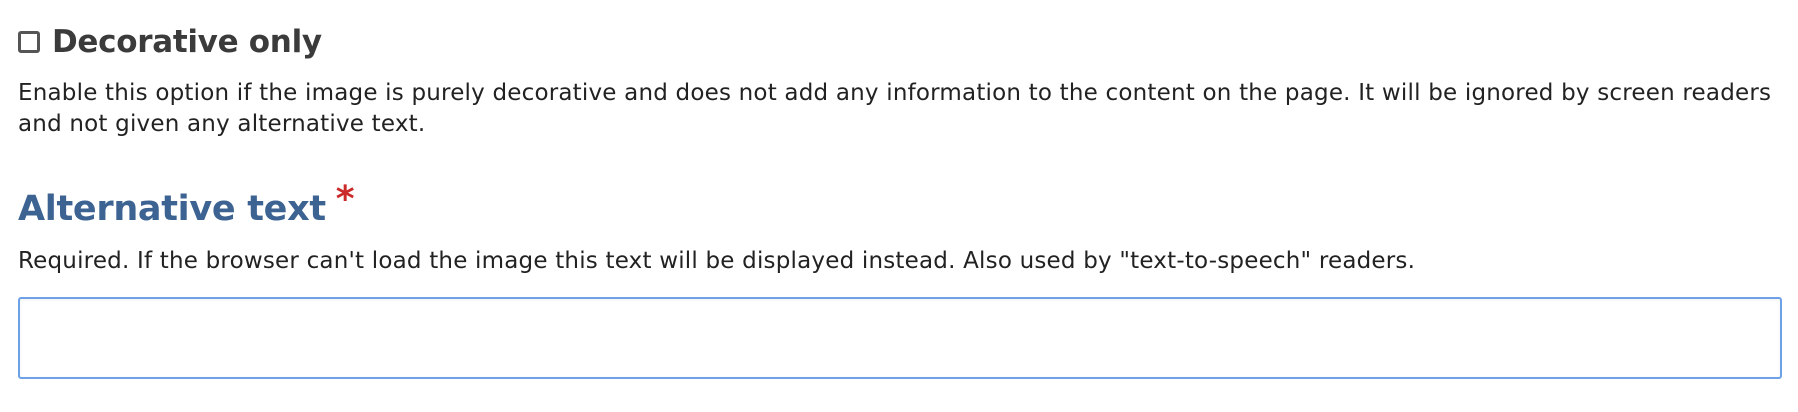  I want to click on decorative-option: Decorative only, so click(899, 42).